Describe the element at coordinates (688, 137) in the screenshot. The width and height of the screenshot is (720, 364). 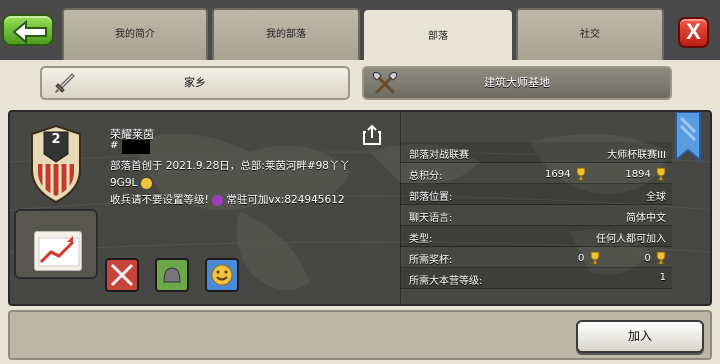
I see `ribbon-icon` at that location.